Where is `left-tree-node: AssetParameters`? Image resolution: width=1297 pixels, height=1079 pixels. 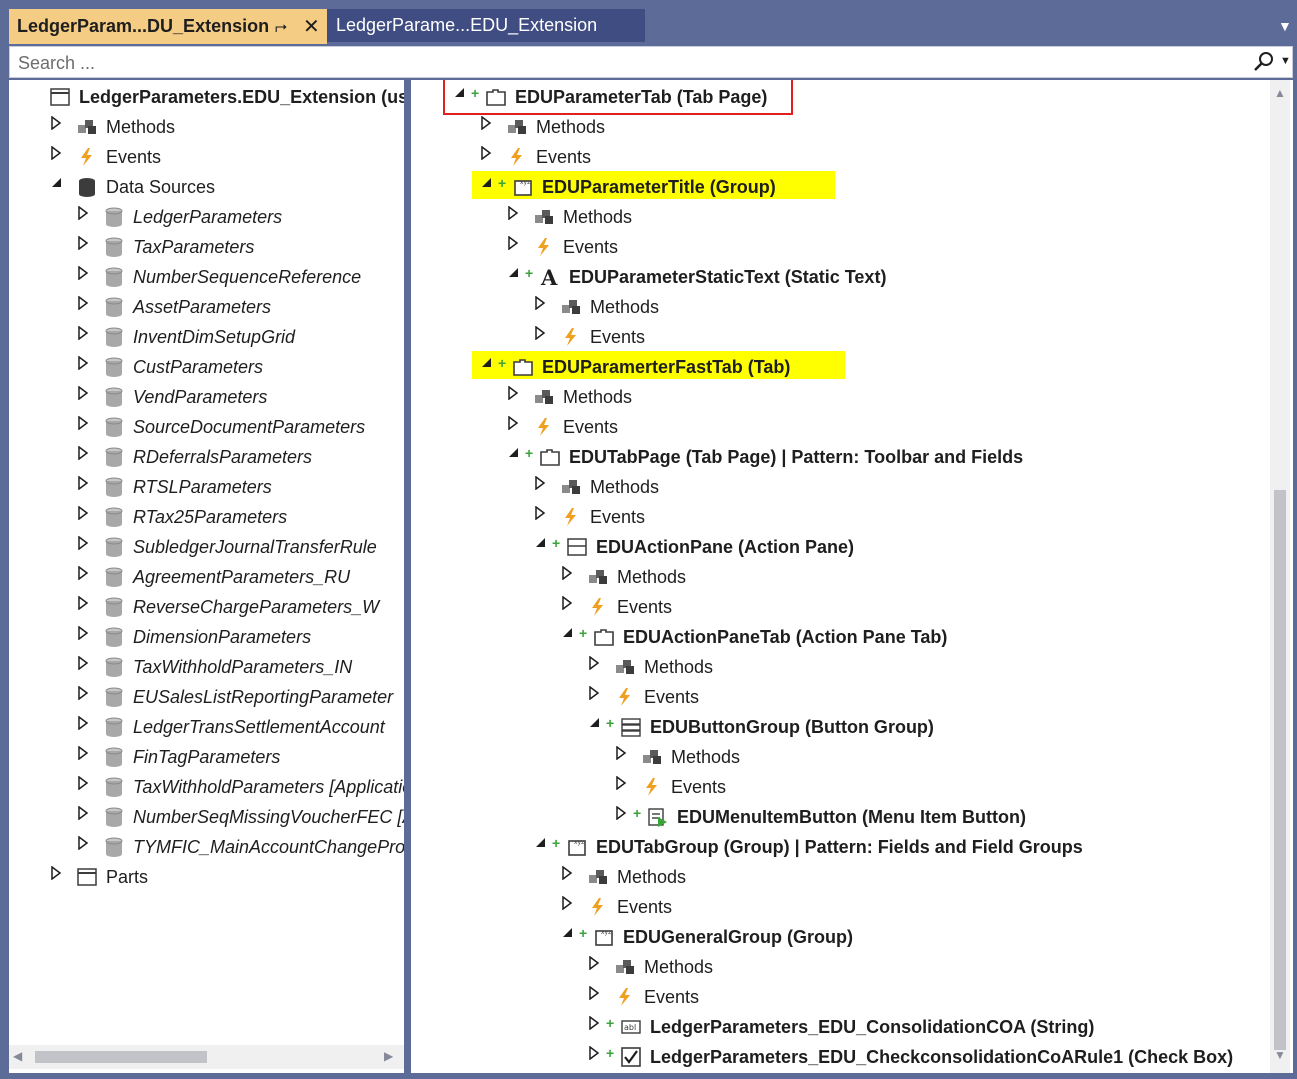
left-tree-node: AssetParameters is located at coordinates (206, 307).